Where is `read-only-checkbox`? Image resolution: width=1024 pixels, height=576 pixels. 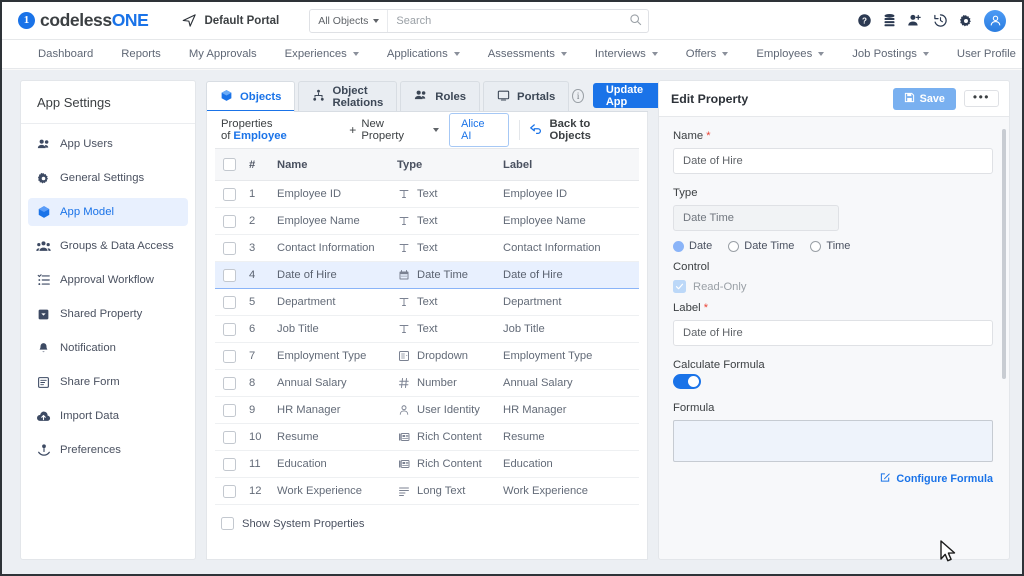
read-only-checkbox is located at coordinates (679, 286).